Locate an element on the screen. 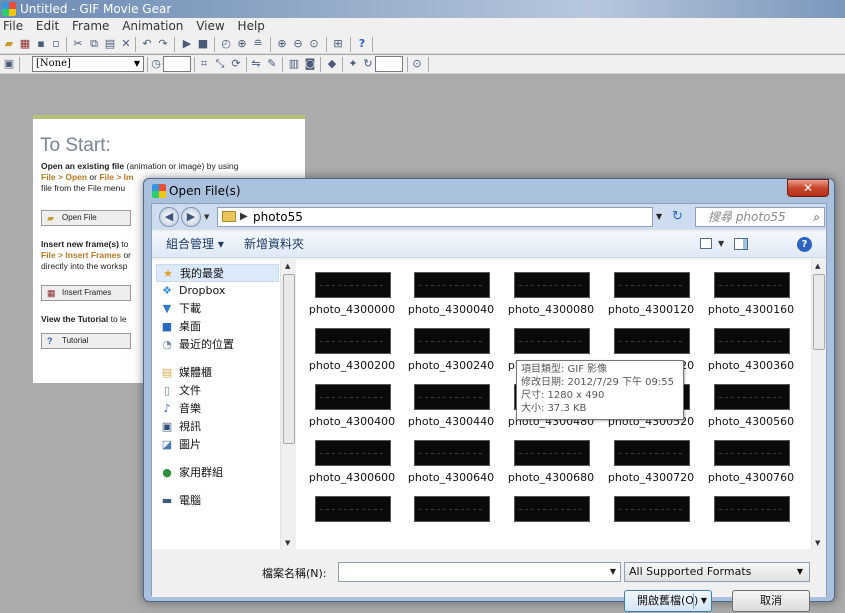 Image resolution: width=845 pixels, height=613 pixels. file-item: photo_4300680 is located at coordinates (551, 455).